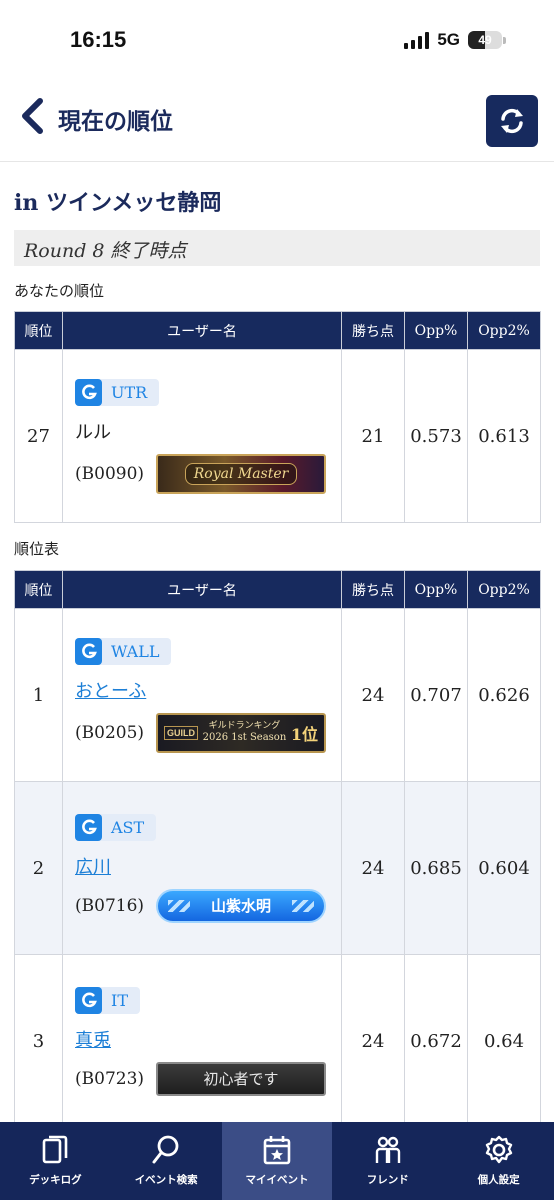  I want to click on nav-event-search: イベント検索, so click(166, 1161).